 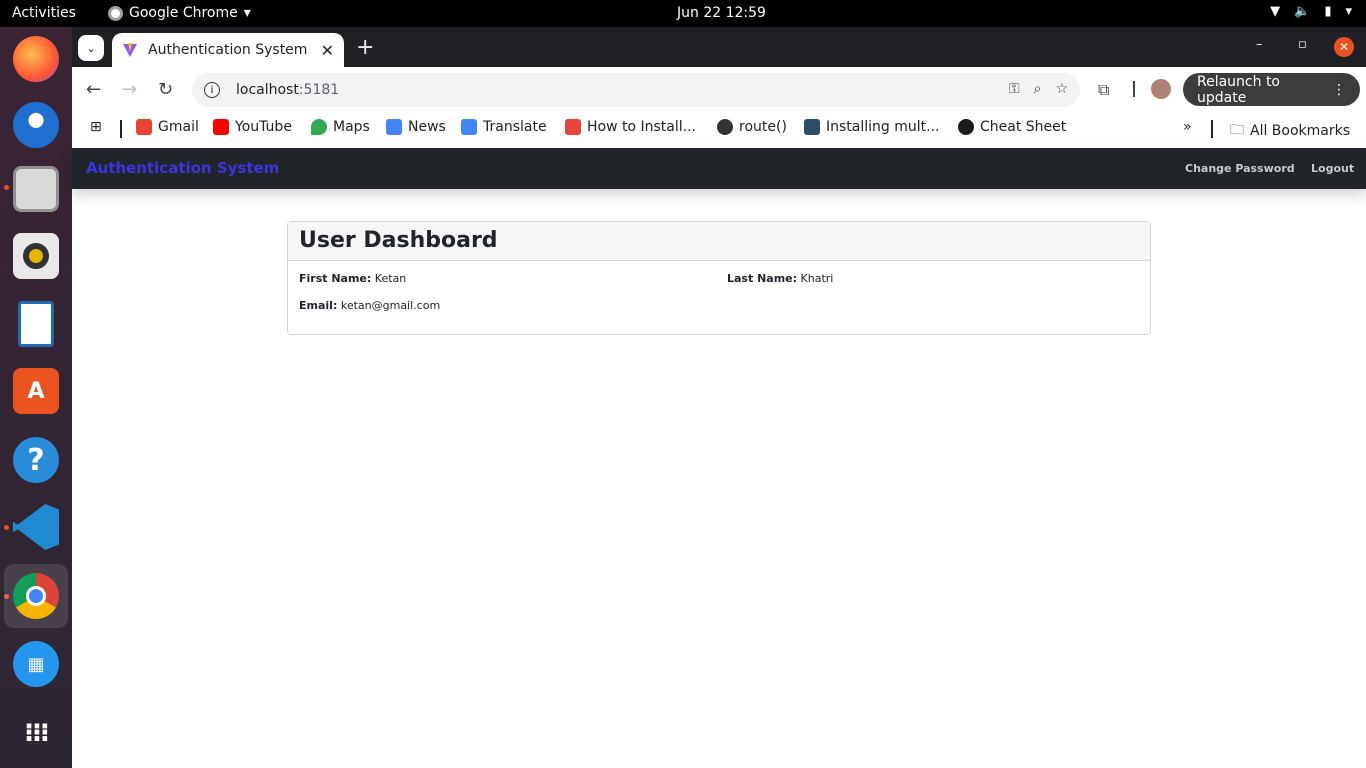 I want to click on bookmark-maps: Maps, so click(x=340, y=127).